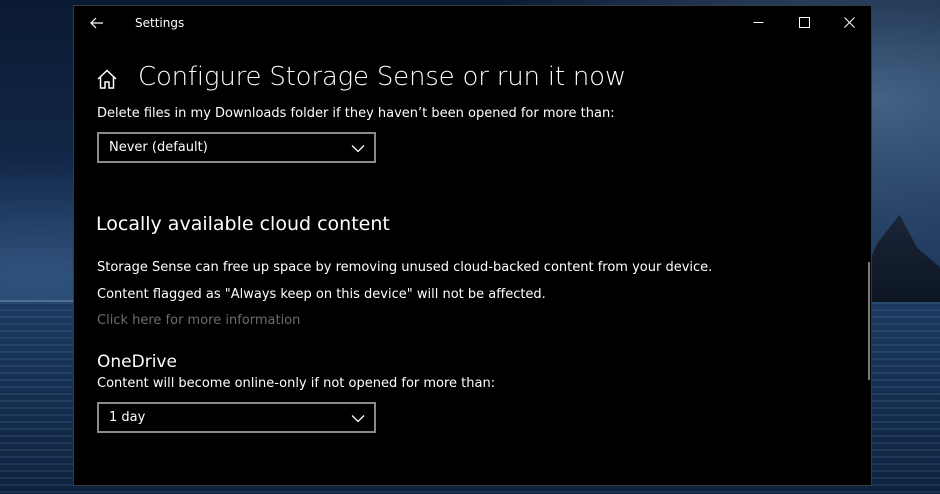 The height and width of the screenshot is (494, 940). Describe the element at coordinates (243, 224) in the screenshot. I see `cloud-content-heading: Locally available cloud content` at that location.